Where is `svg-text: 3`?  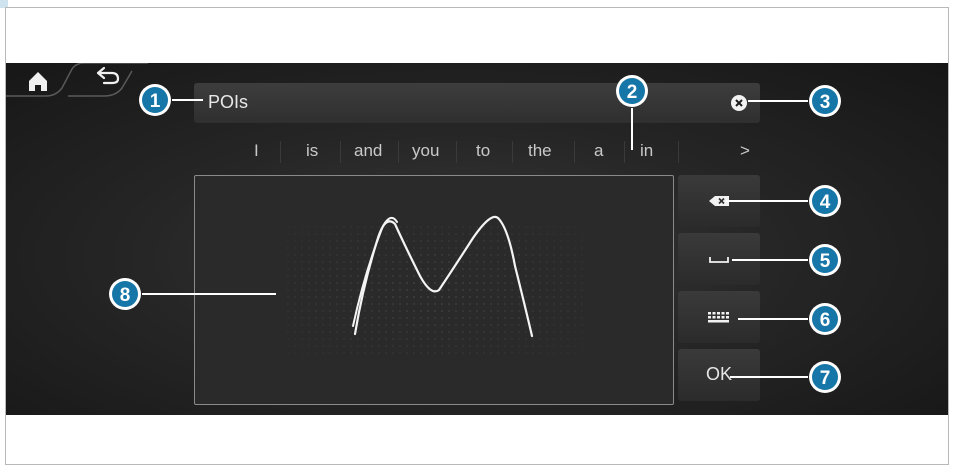
svg-text: 3 is located at coordinates (825, 102).